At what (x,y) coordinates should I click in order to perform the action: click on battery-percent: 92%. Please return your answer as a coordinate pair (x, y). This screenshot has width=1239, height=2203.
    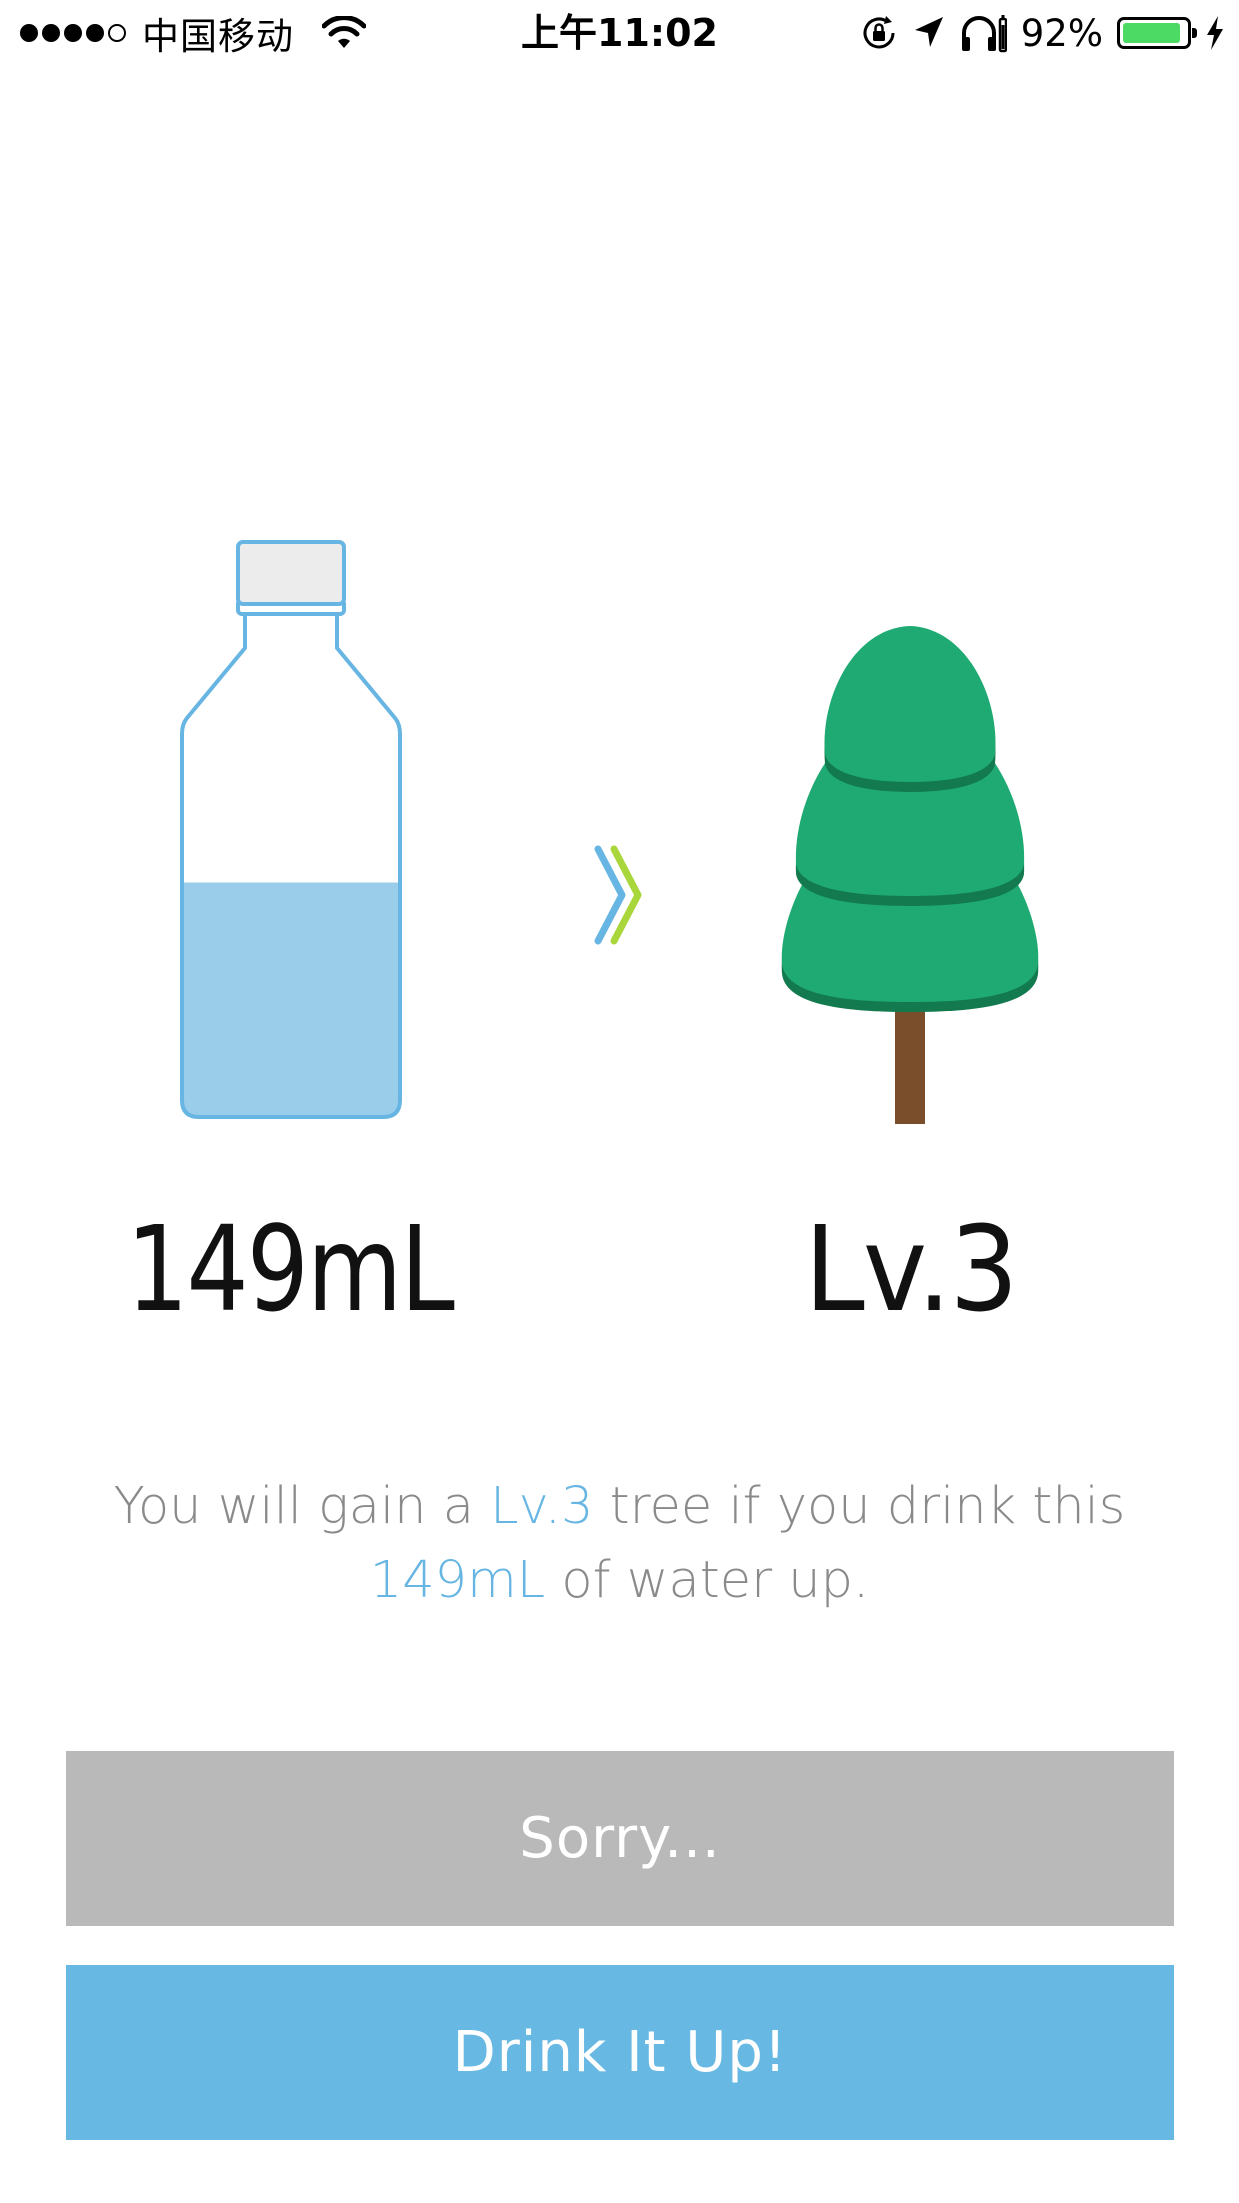
    Looking at the image, I should click on (1061, 33).